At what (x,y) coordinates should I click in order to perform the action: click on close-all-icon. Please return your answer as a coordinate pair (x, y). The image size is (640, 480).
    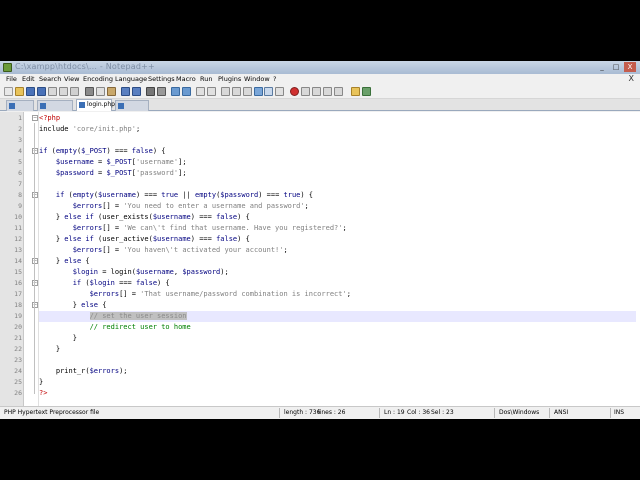
    Looking at the image, I should click on (63, 91).